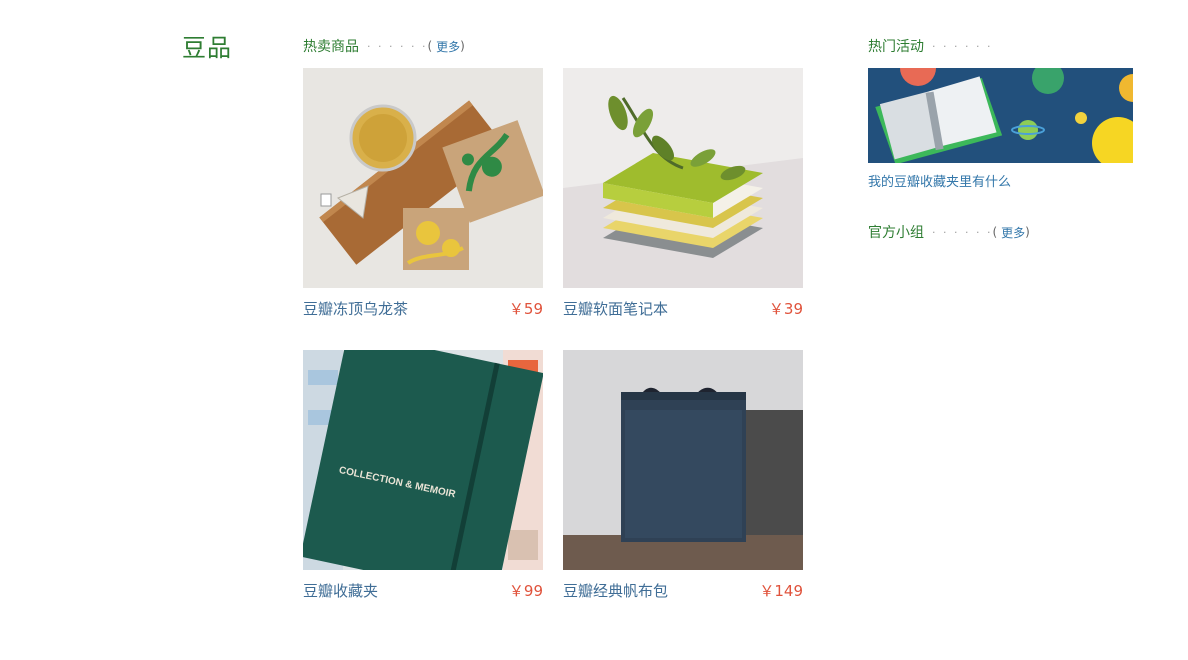  Describe the element at coordinates (207, 48) in the screenshot. I see `section-title: 豆品` at that location.